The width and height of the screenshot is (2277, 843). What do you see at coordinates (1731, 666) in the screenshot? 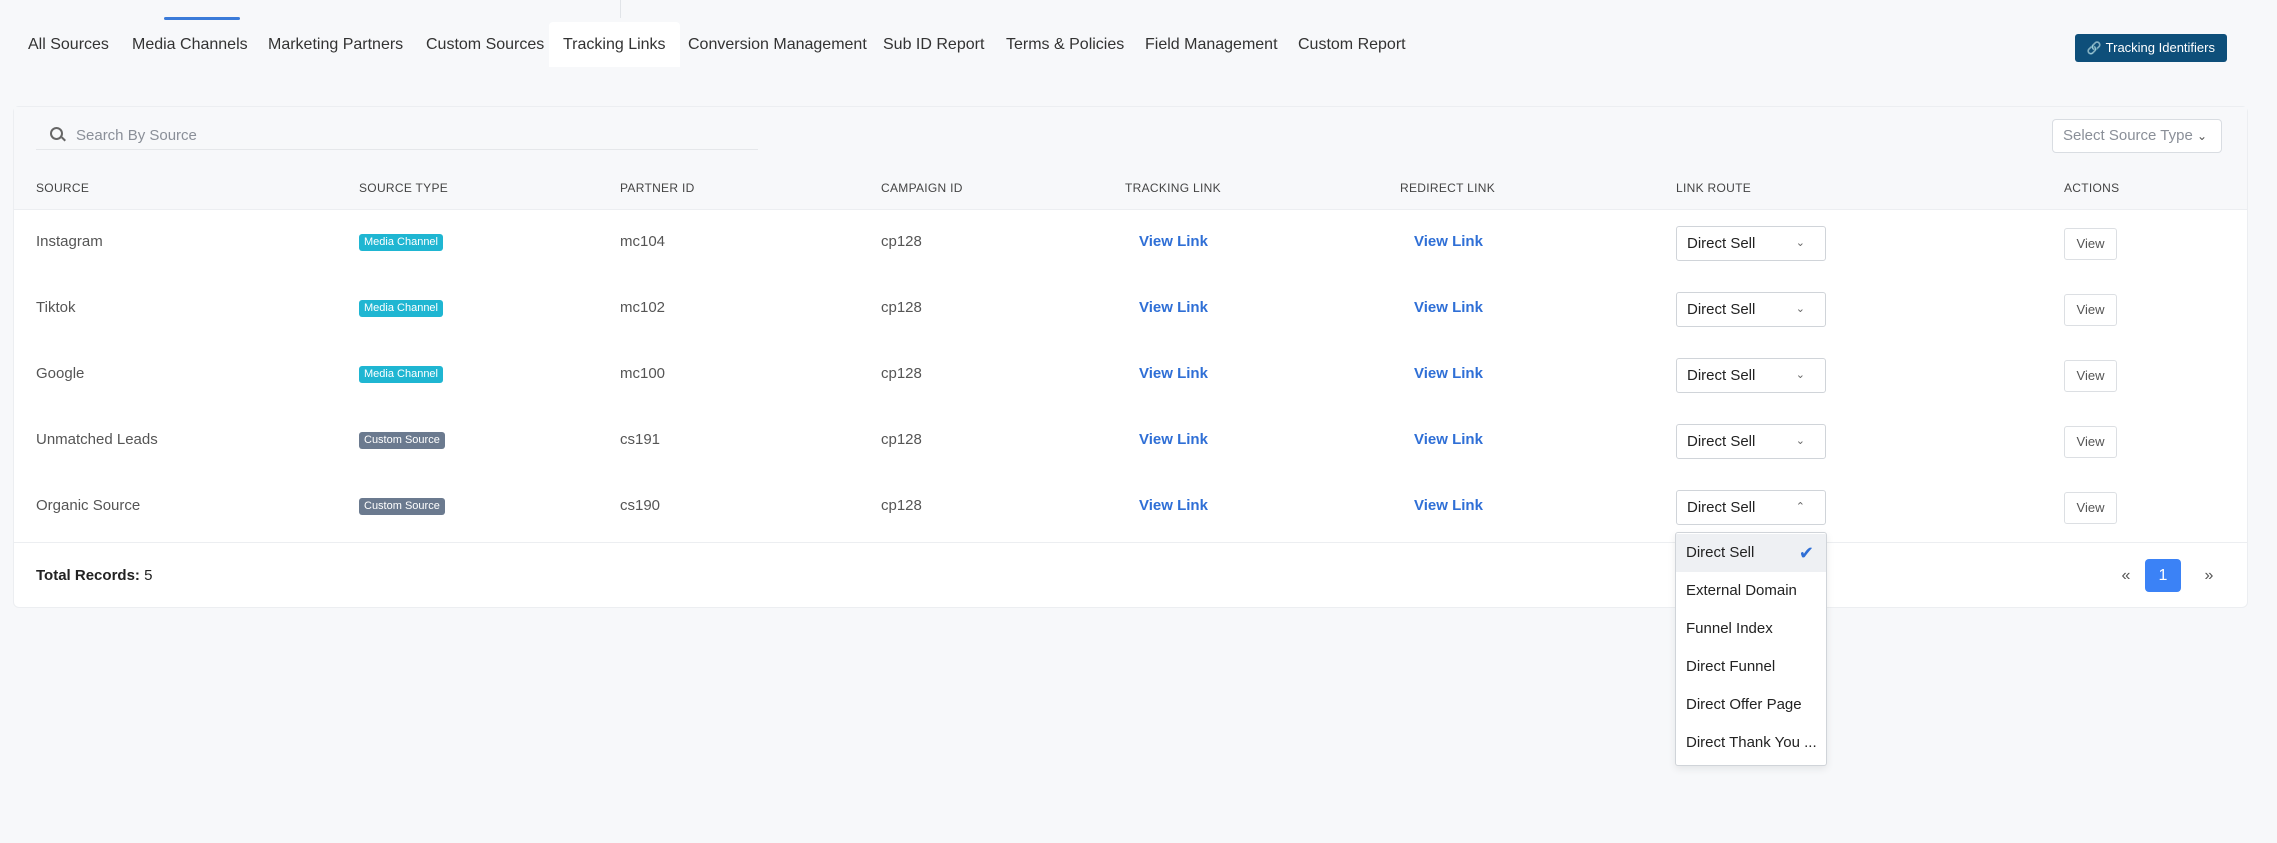
I see `dropdown-option-label: Direct Funnel` at bounding box center [1731, 666].